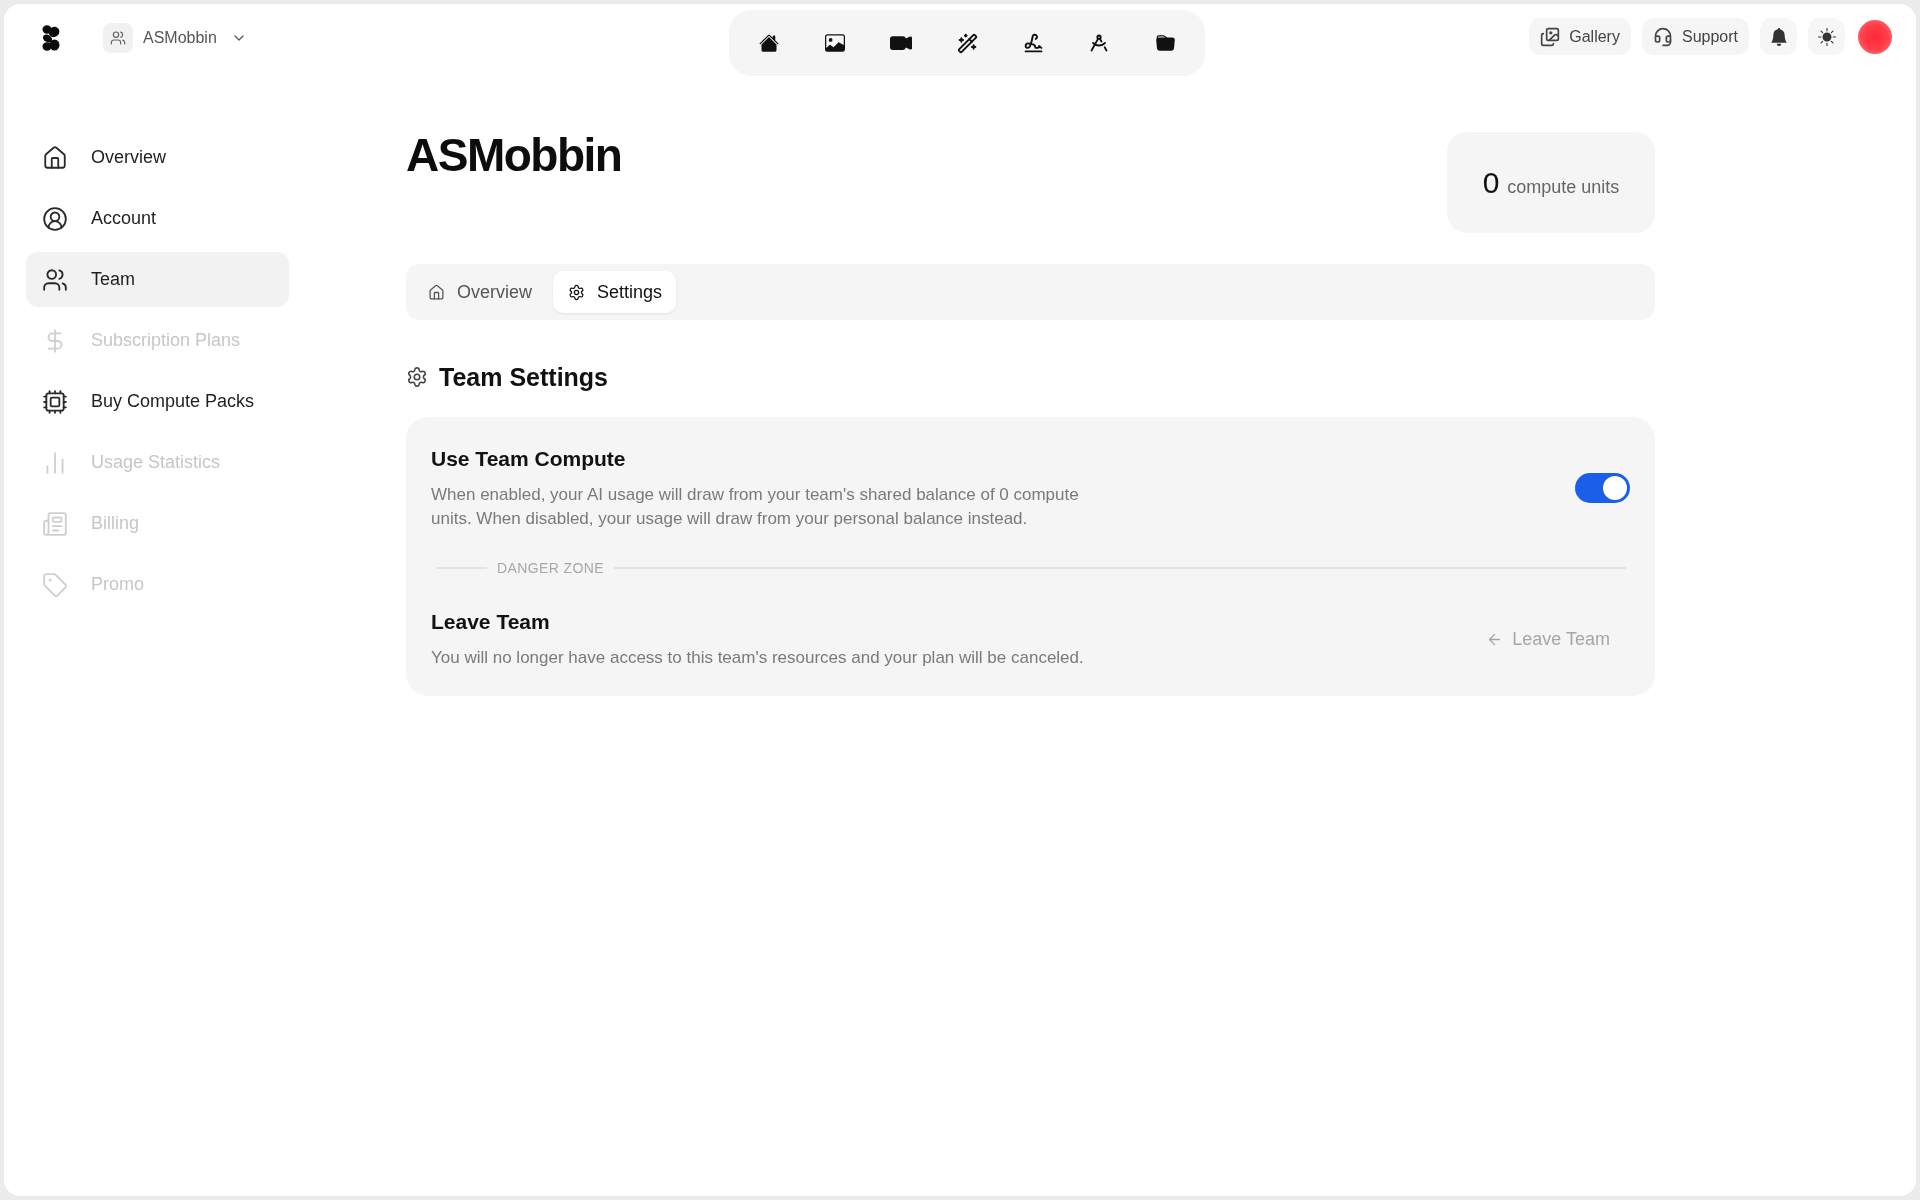 This screenshot has width=1920, height=1200. Describe the element at coordinates (55, 401) in the screenshot. I see `chip-icon` at that location.